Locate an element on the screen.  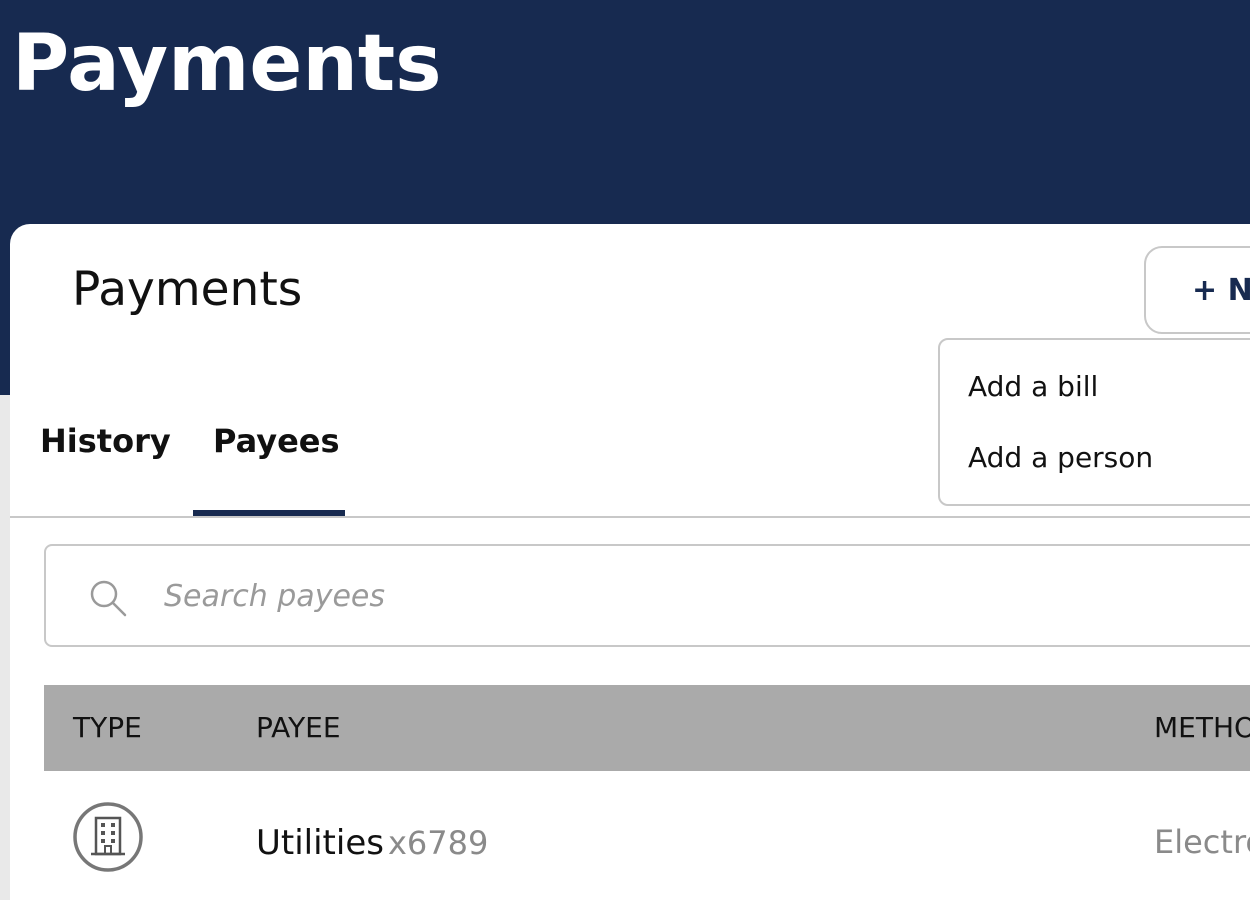
tab-history: History is located at coordinates (105, 441).